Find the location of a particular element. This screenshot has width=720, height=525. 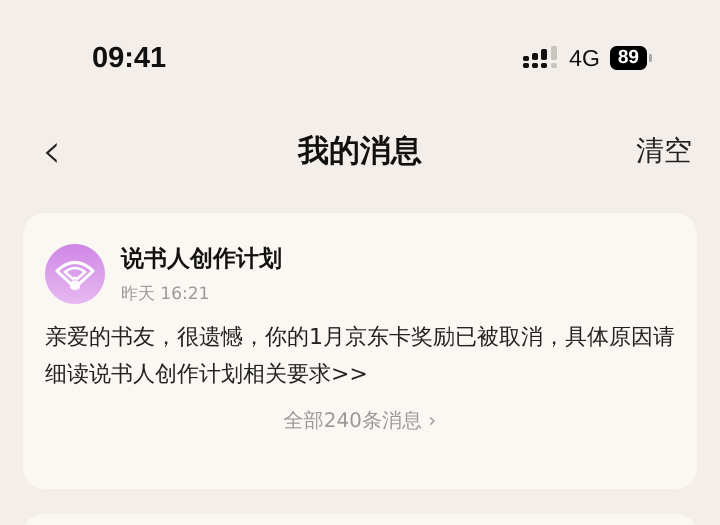

network-type: 4G is located at coordinates (584, 58).